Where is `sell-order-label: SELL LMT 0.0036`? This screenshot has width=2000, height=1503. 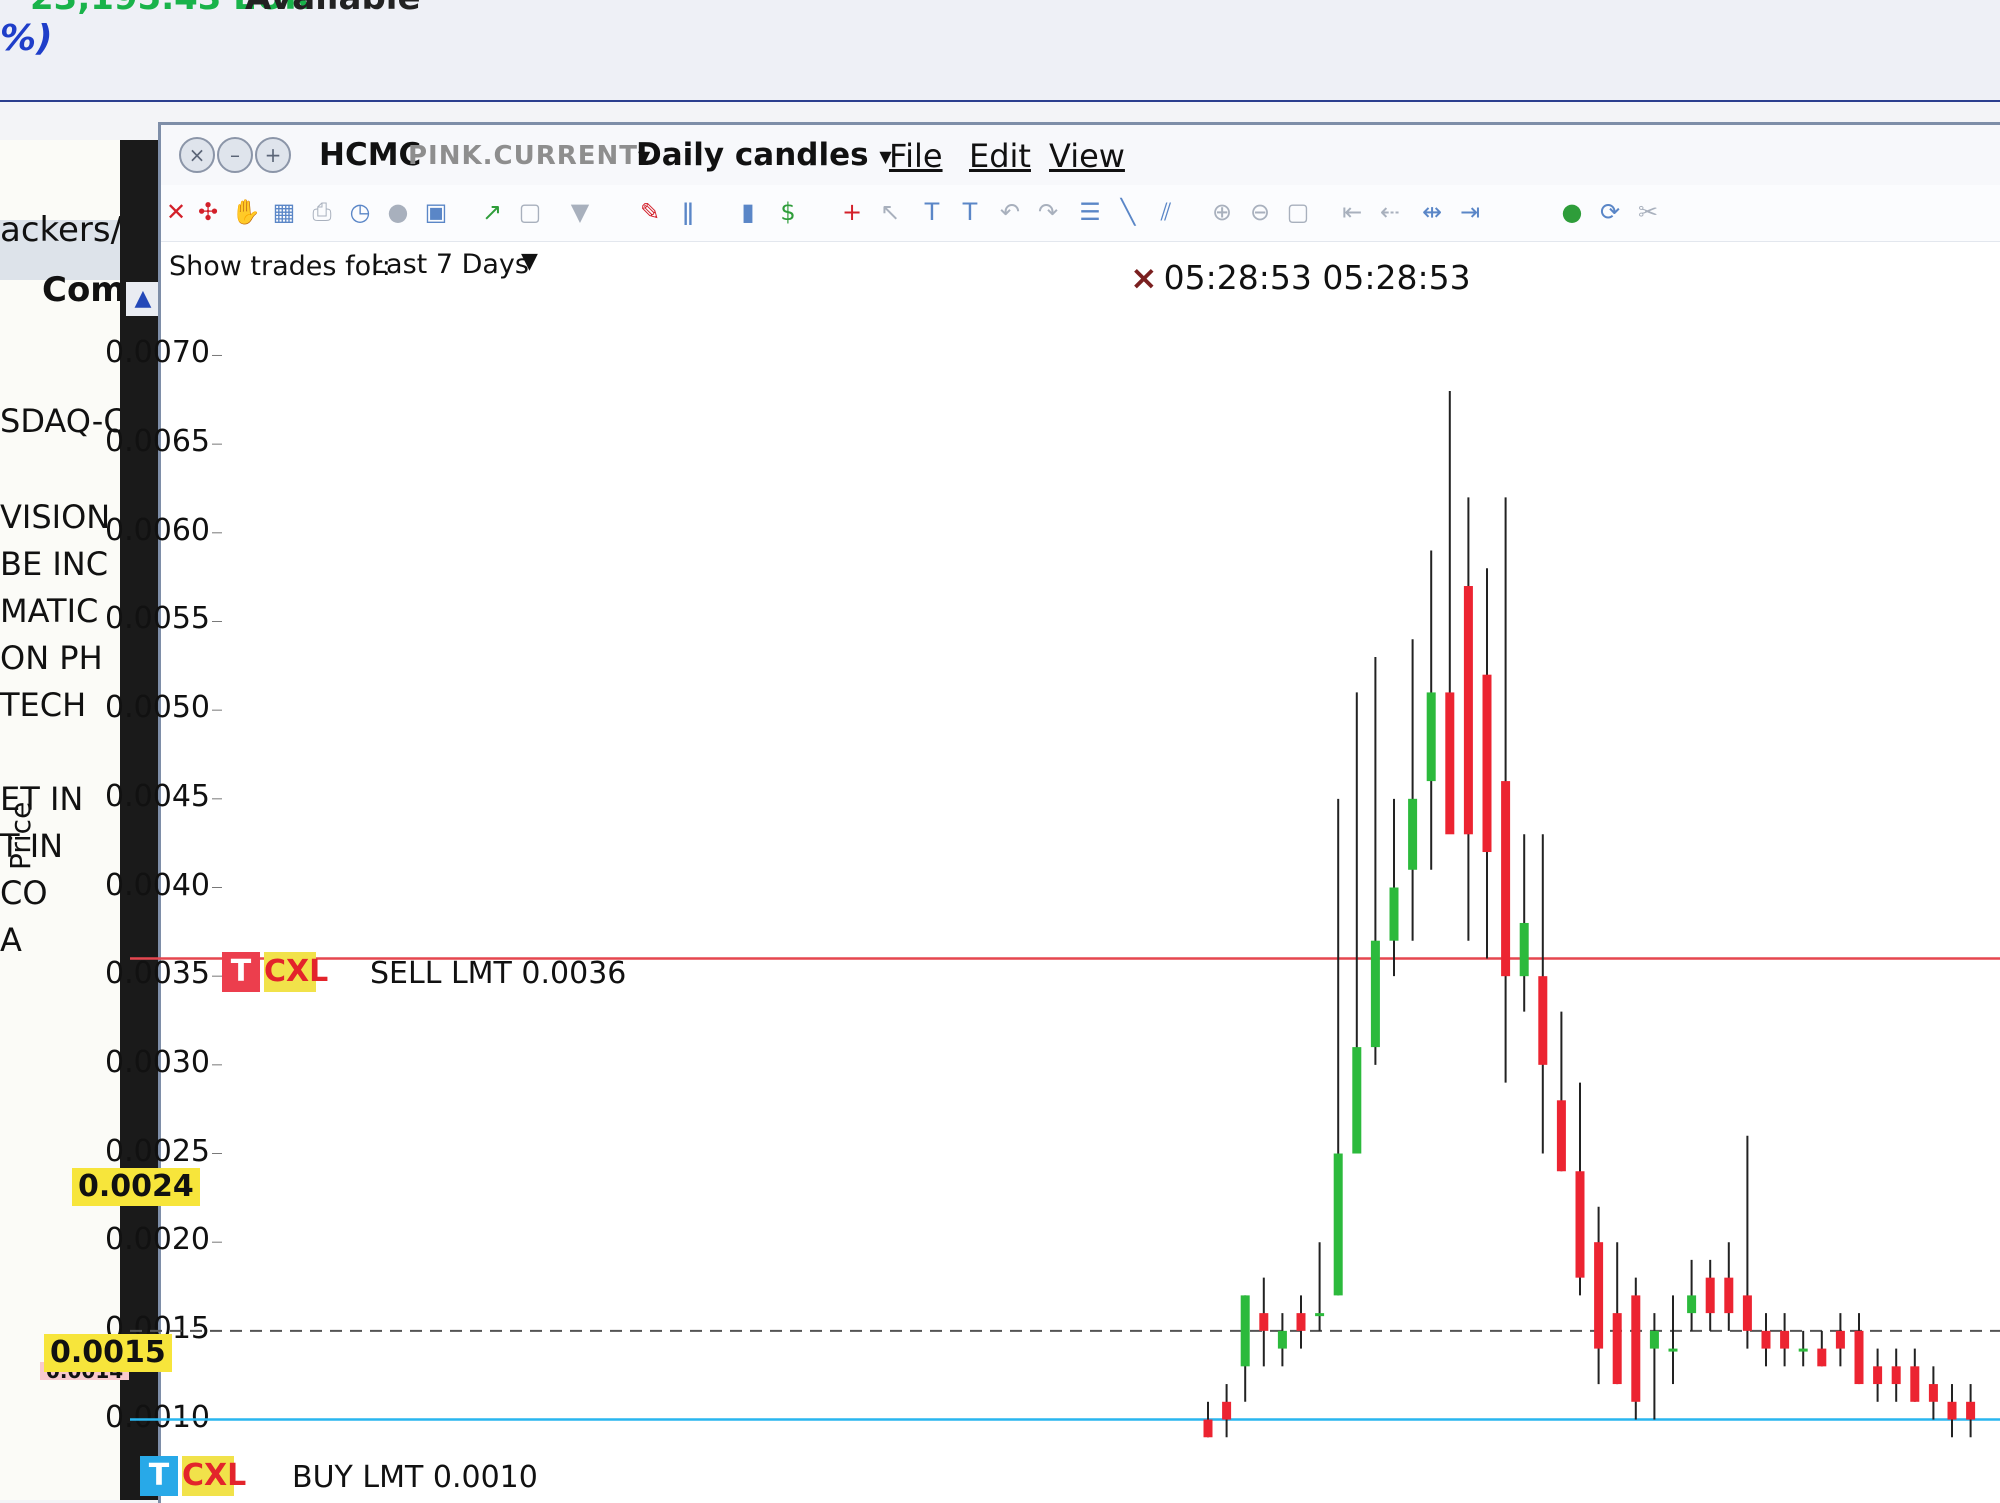
sell-order-label: SELL LMT 0.0036 is located at coordinates (498, 973).